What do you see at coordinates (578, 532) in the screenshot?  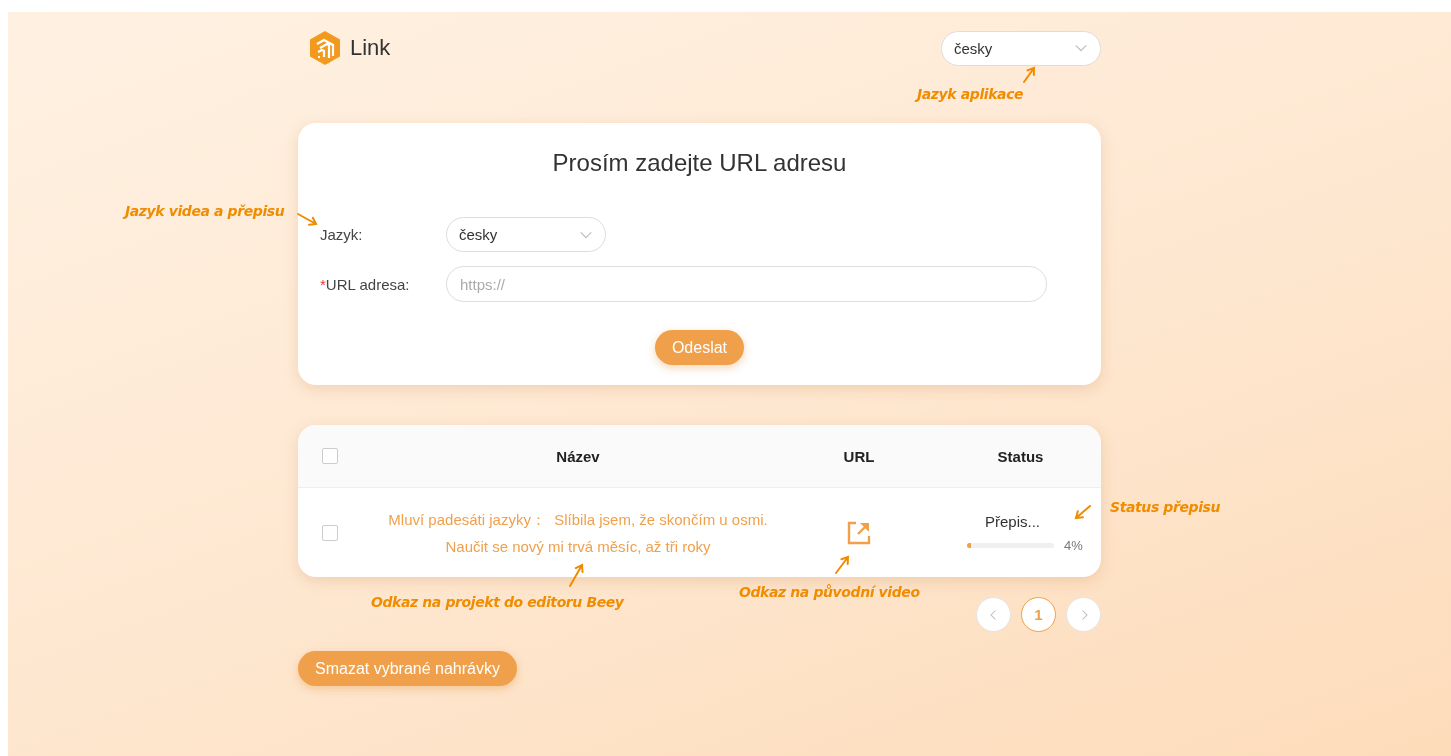 I see `recording-title-link: Mluví padesáti jazyky： Slíbila jsem, že skončím u osmi. Naučit se nový mi trvá měsíc, až tři roky` at bounding box center [578, 532].